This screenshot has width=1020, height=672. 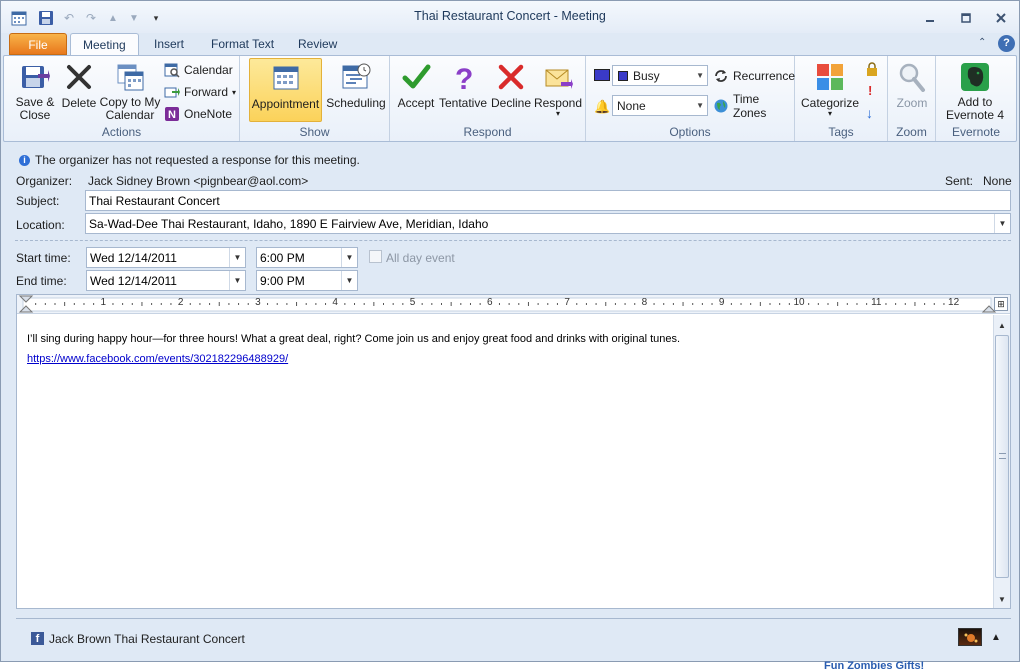 I want to click on end-date-value: Wed 12/14/2011, so click(x=133, y=280).